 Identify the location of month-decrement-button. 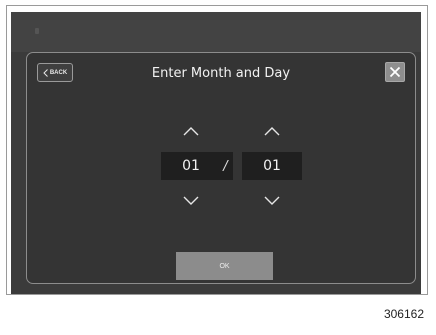
(191, 201).